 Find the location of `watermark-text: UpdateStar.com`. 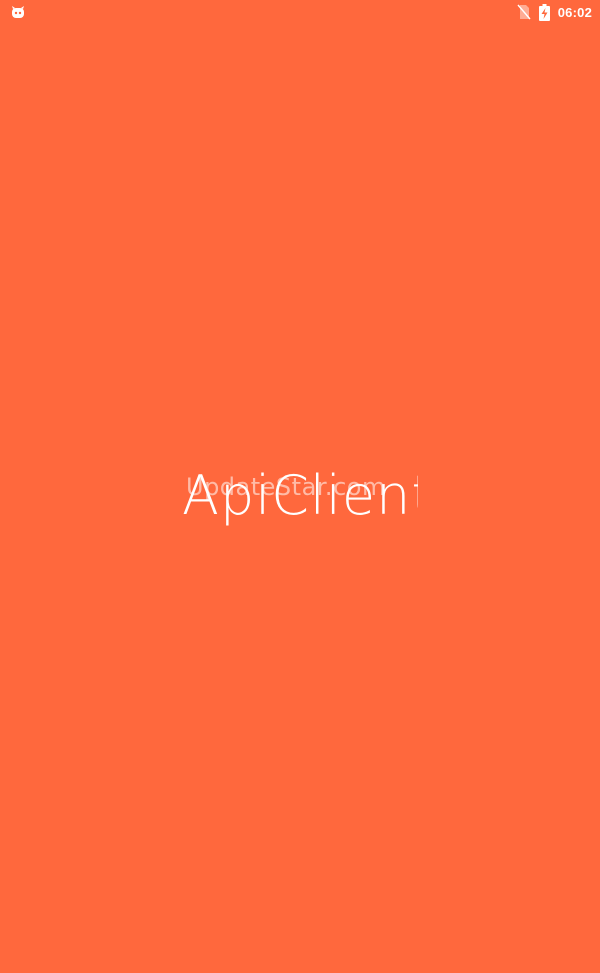

watermark-text: UpdateStar.com is located at coordinates (286, 487).